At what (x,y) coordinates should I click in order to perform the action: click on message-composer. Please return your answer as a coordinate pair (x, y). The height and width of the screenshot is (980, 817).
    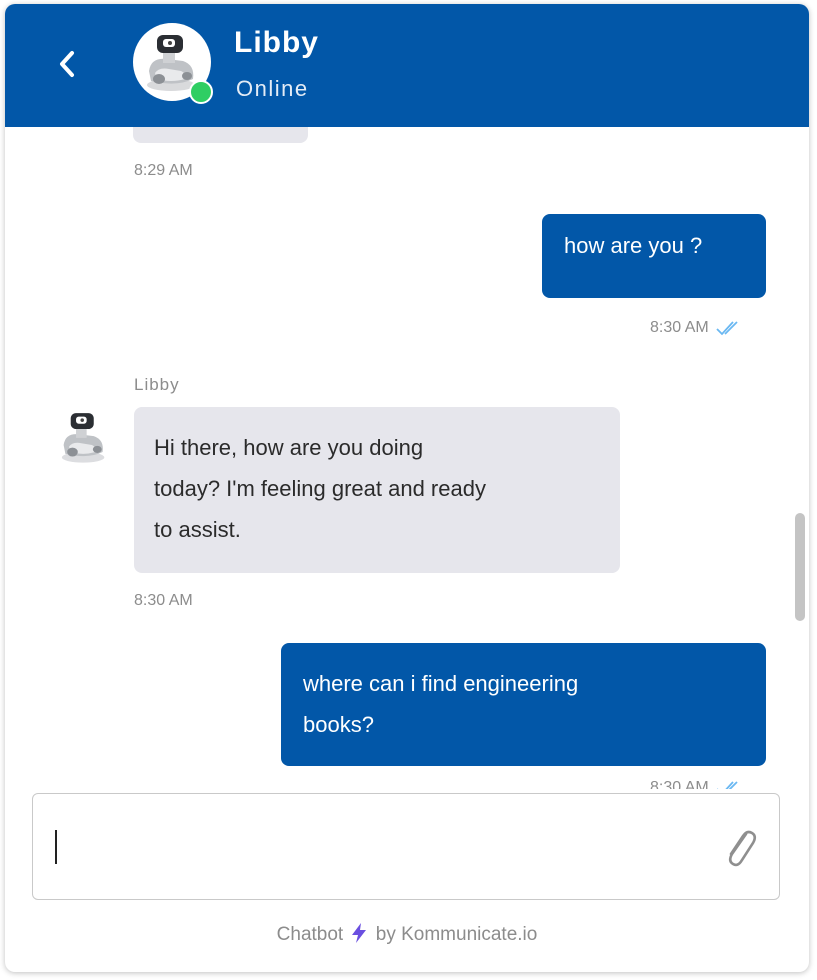
    Looking at the image, I should click on (406, 846).